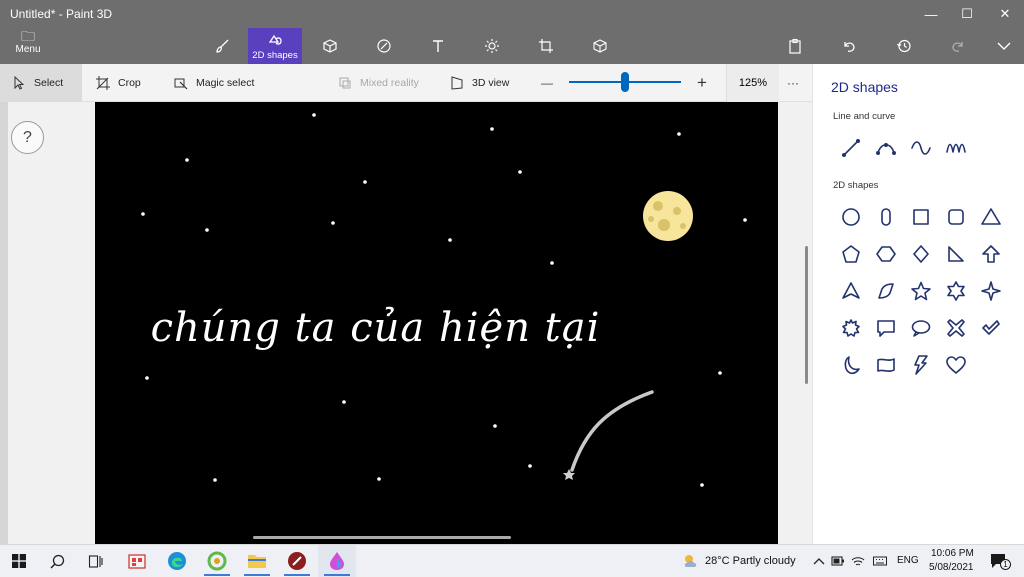 This screenshot has height=577, width=1024. I want to click on zoom-slider-thumb, so click(625, 82).